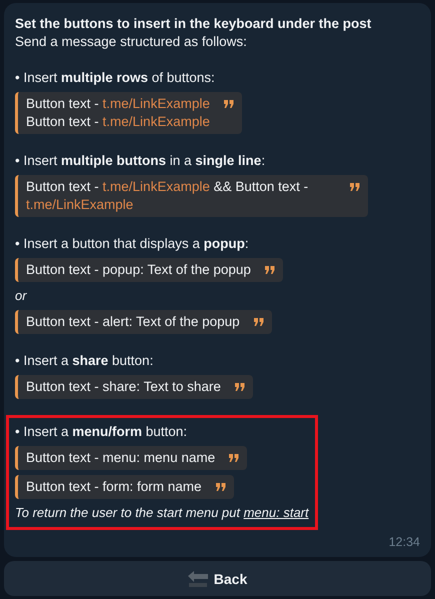 This screenshot has height=599, width=435. I want to click on code-line: Button text - alert: Text of the popup, so click(133, 322).